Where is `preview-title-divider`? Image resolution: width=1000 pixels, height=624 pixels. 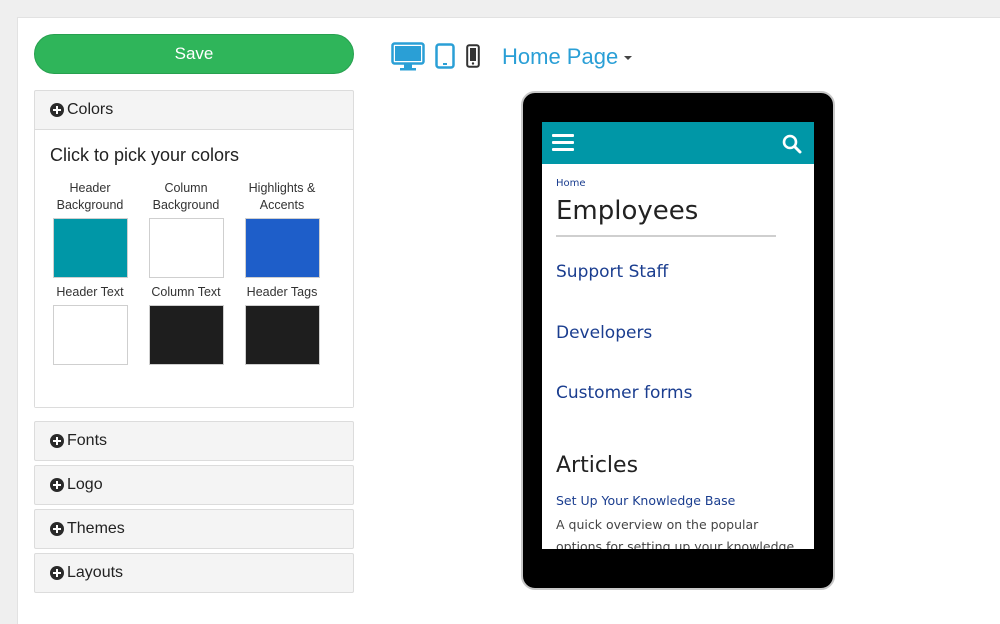
preview-title-divider is located at coordinates (666, 236).